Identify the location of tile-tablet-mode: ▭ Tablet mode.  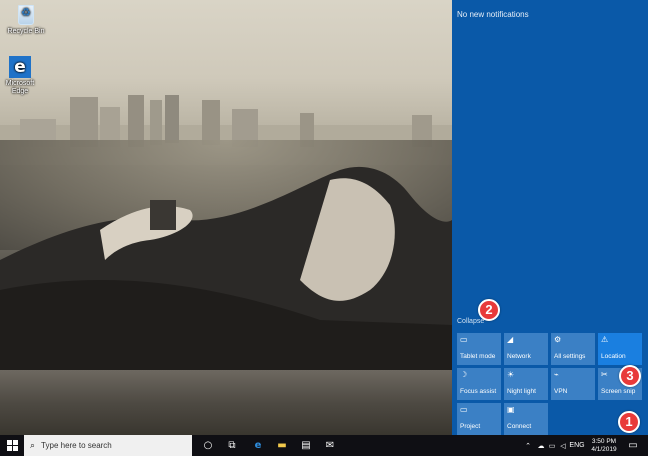
(479, 349).